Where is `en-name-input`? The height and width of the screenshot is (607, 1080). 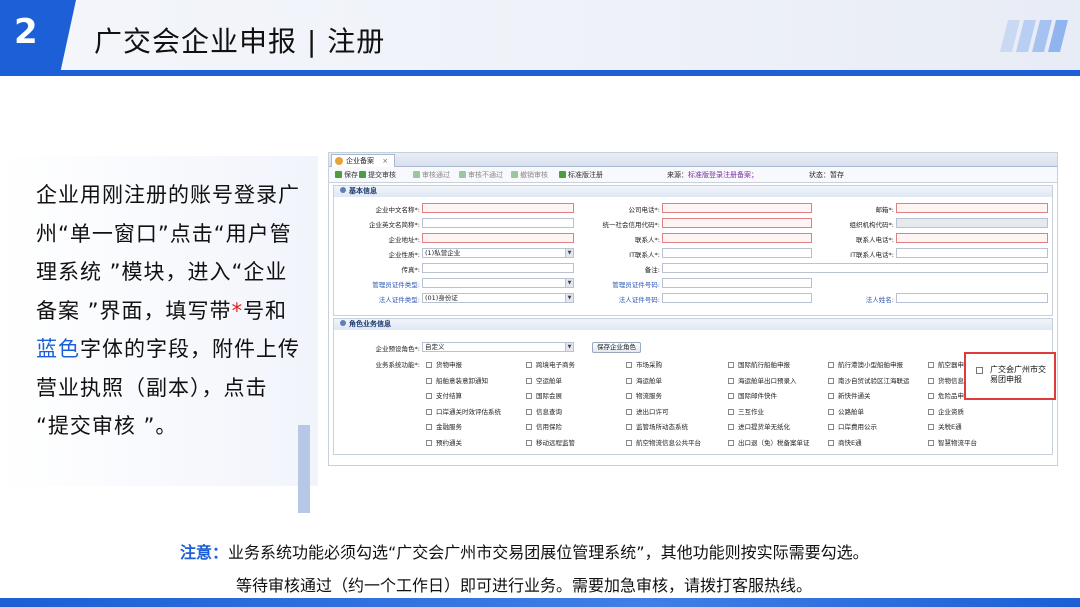 en-name-input is located at coordinates (498, 223).